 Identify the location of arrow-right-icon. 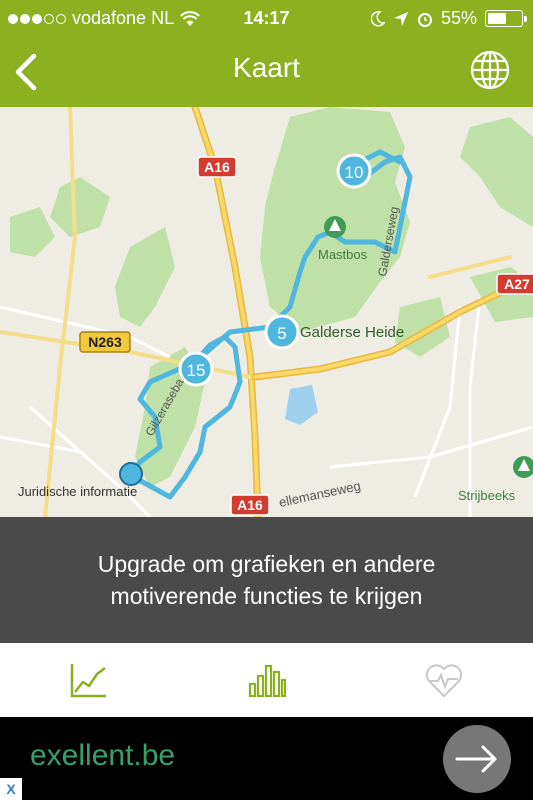
(476, 759).